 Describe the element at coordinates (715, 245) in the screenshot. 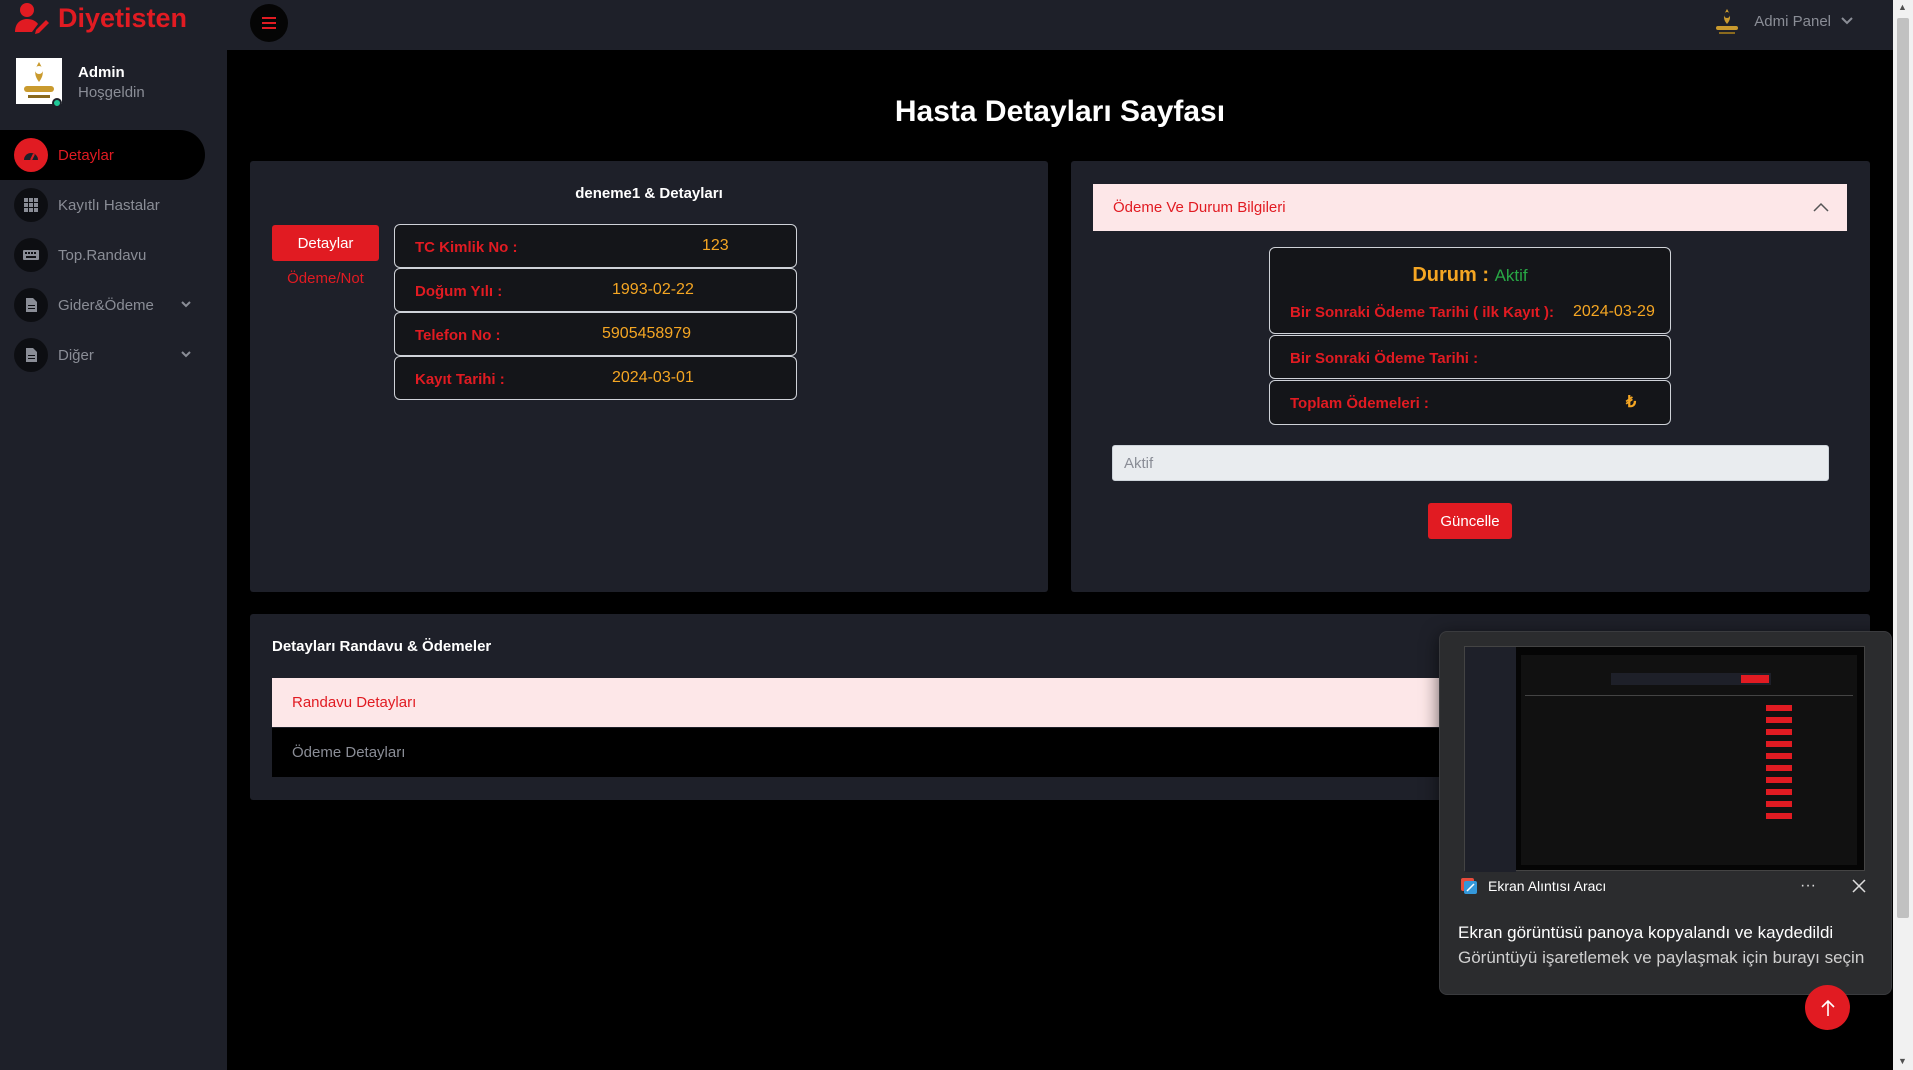

I see `field-value: 123` at that location.